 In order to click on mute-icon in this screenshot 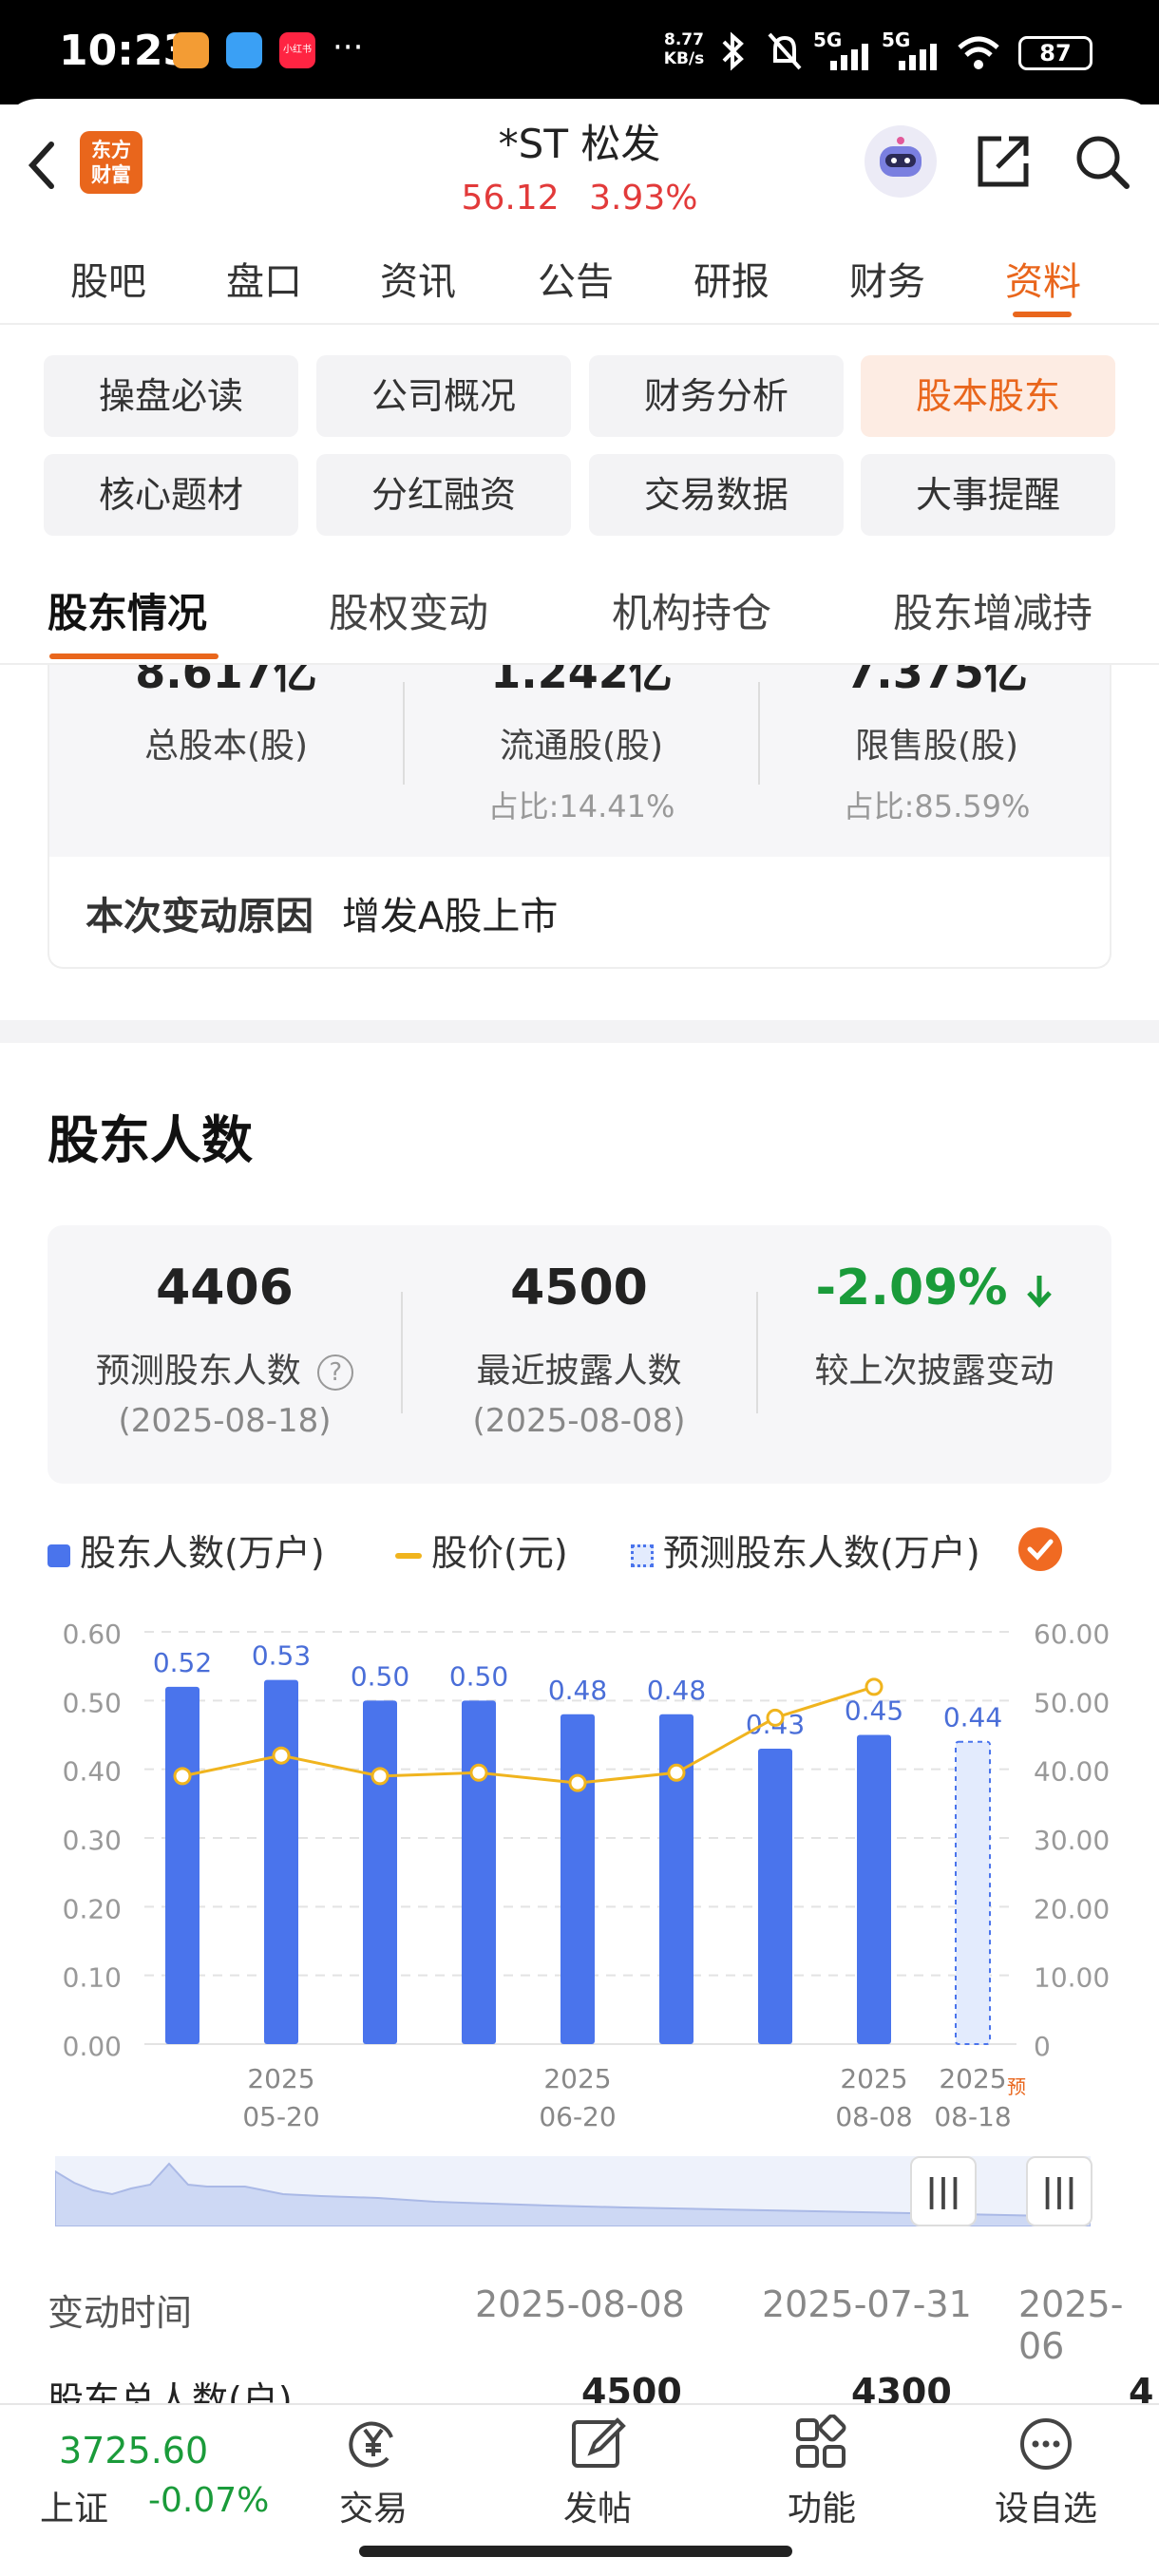, I will do `click(785, 53)`.